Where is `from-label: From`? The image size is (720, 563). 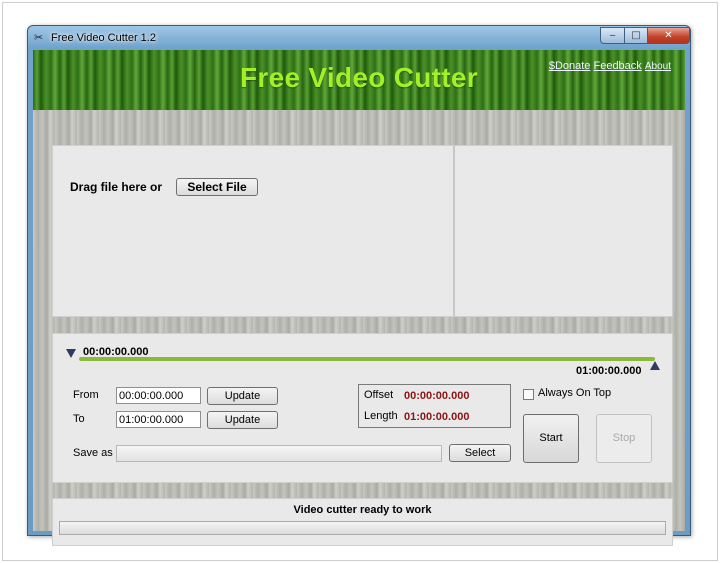
from-label: From is located at coordinates (86, 395).